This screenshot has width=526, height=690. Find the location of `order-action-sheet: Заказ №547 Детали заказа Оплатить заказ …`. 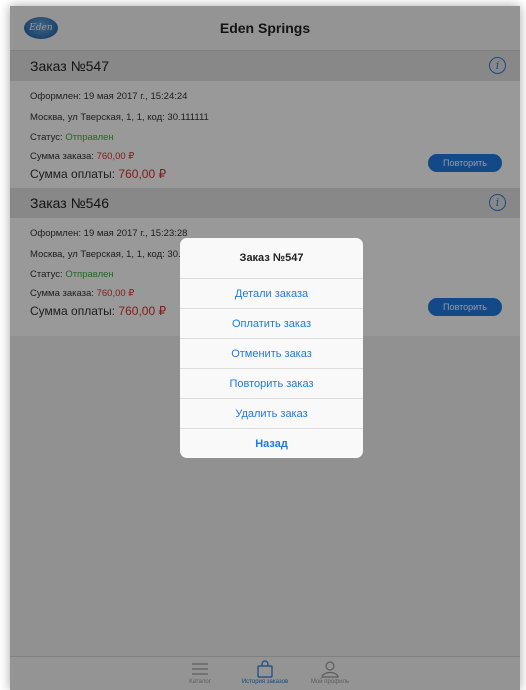

order-action-sheet: Заказ №547 Детали заказа Оплатить заказ … is located at coordinates (271, 348).